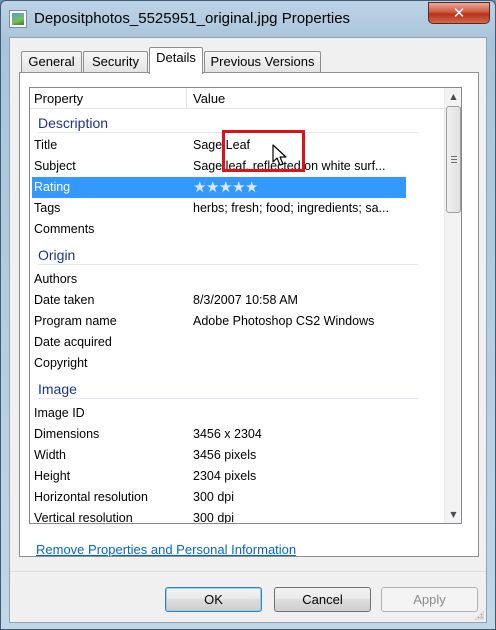  I want to click on column-header-property: Property, so click(58, 98).